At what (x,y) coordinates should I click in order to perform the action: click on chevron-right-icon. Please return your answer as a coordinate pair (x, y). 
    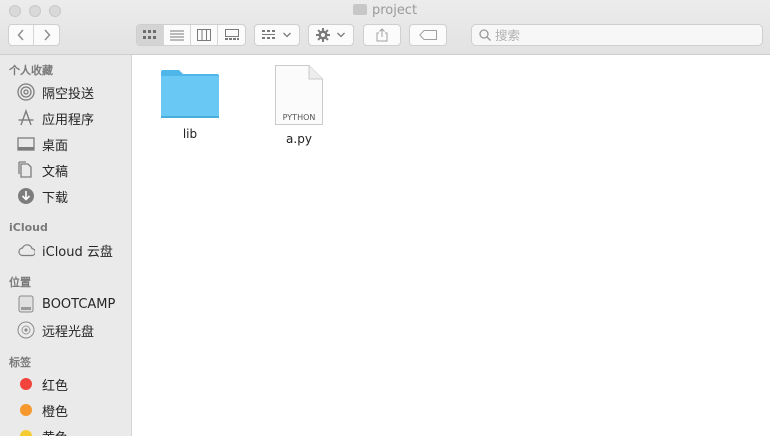
    Looking at the image, I should click on (46, 35).